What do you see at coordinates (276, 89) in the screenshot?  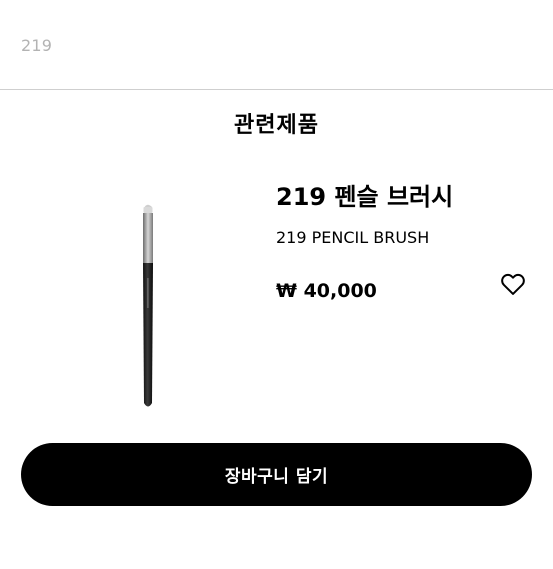 I see `divider` at bounding box center [276, 89].